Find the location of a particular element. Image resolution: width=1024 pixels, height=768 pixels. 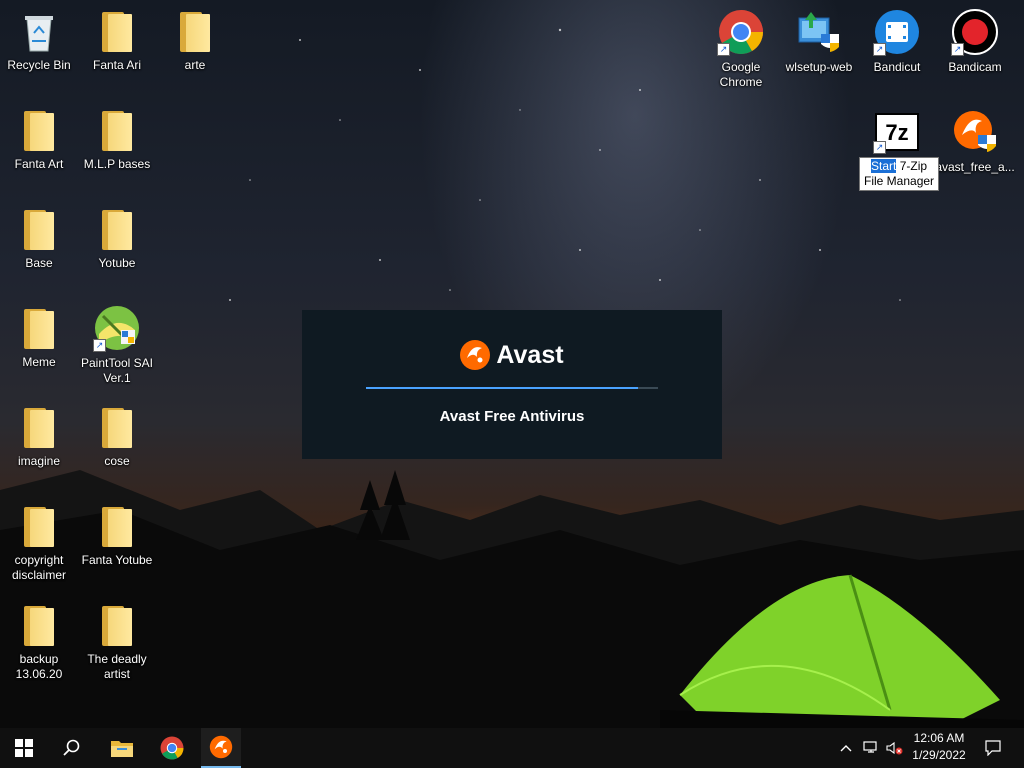

taskbar-file-explorer is located at coordinates (122, 748).